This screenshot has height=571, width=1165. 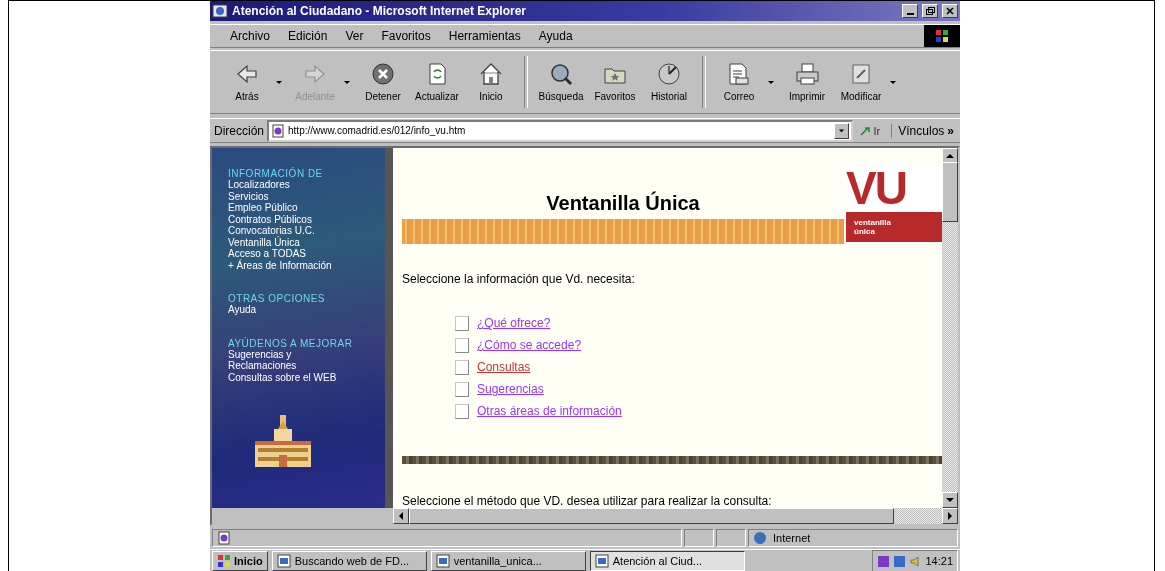 I want to click on toolbar-button: Imprimir, so click(x=807, y=81).